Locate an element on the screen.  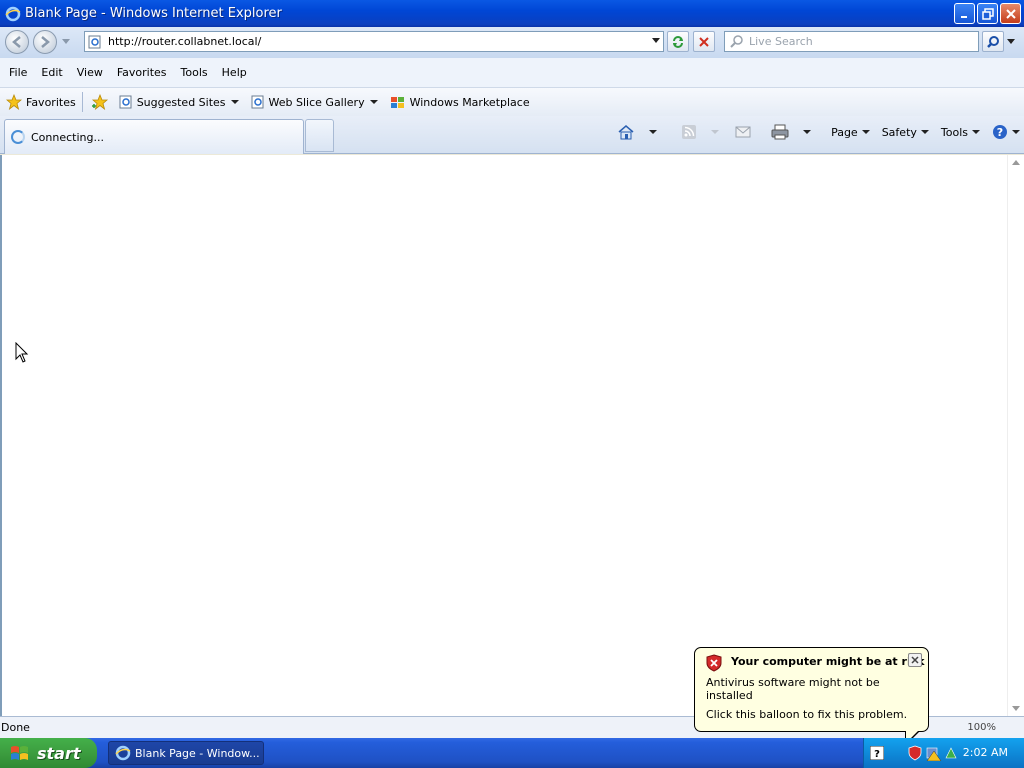
page-menu-label: Page is located at coordinates (844, 132).